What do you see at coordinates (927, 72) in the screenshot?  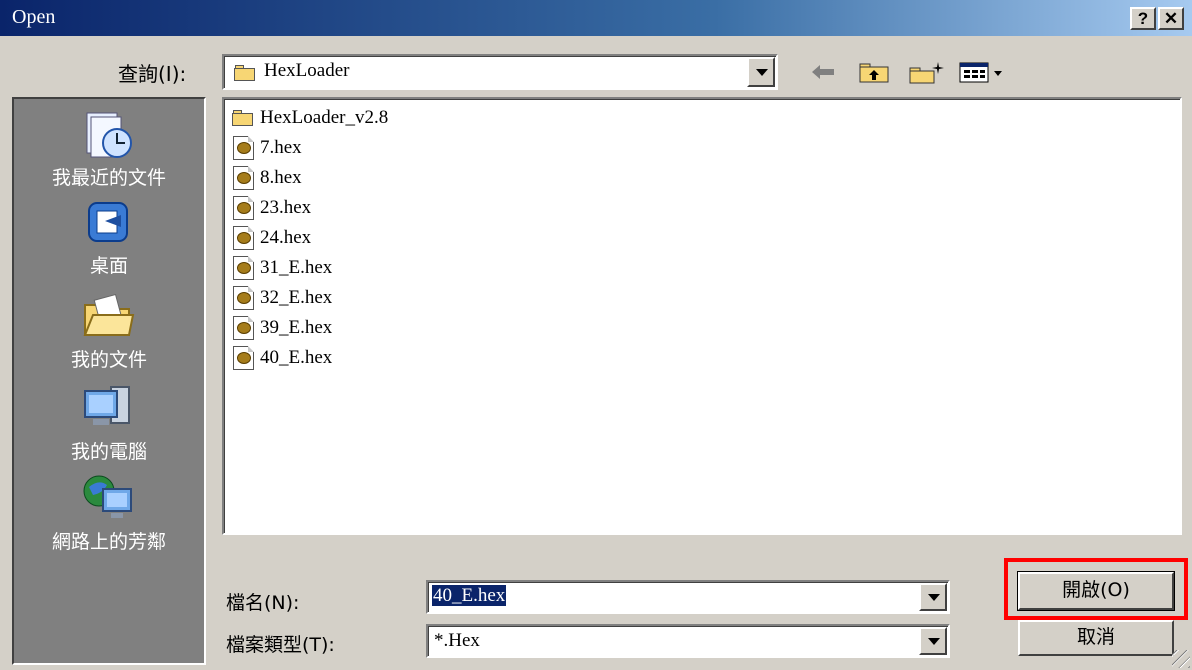 I see `new-folder-icon` at bounding box center [927, 72].